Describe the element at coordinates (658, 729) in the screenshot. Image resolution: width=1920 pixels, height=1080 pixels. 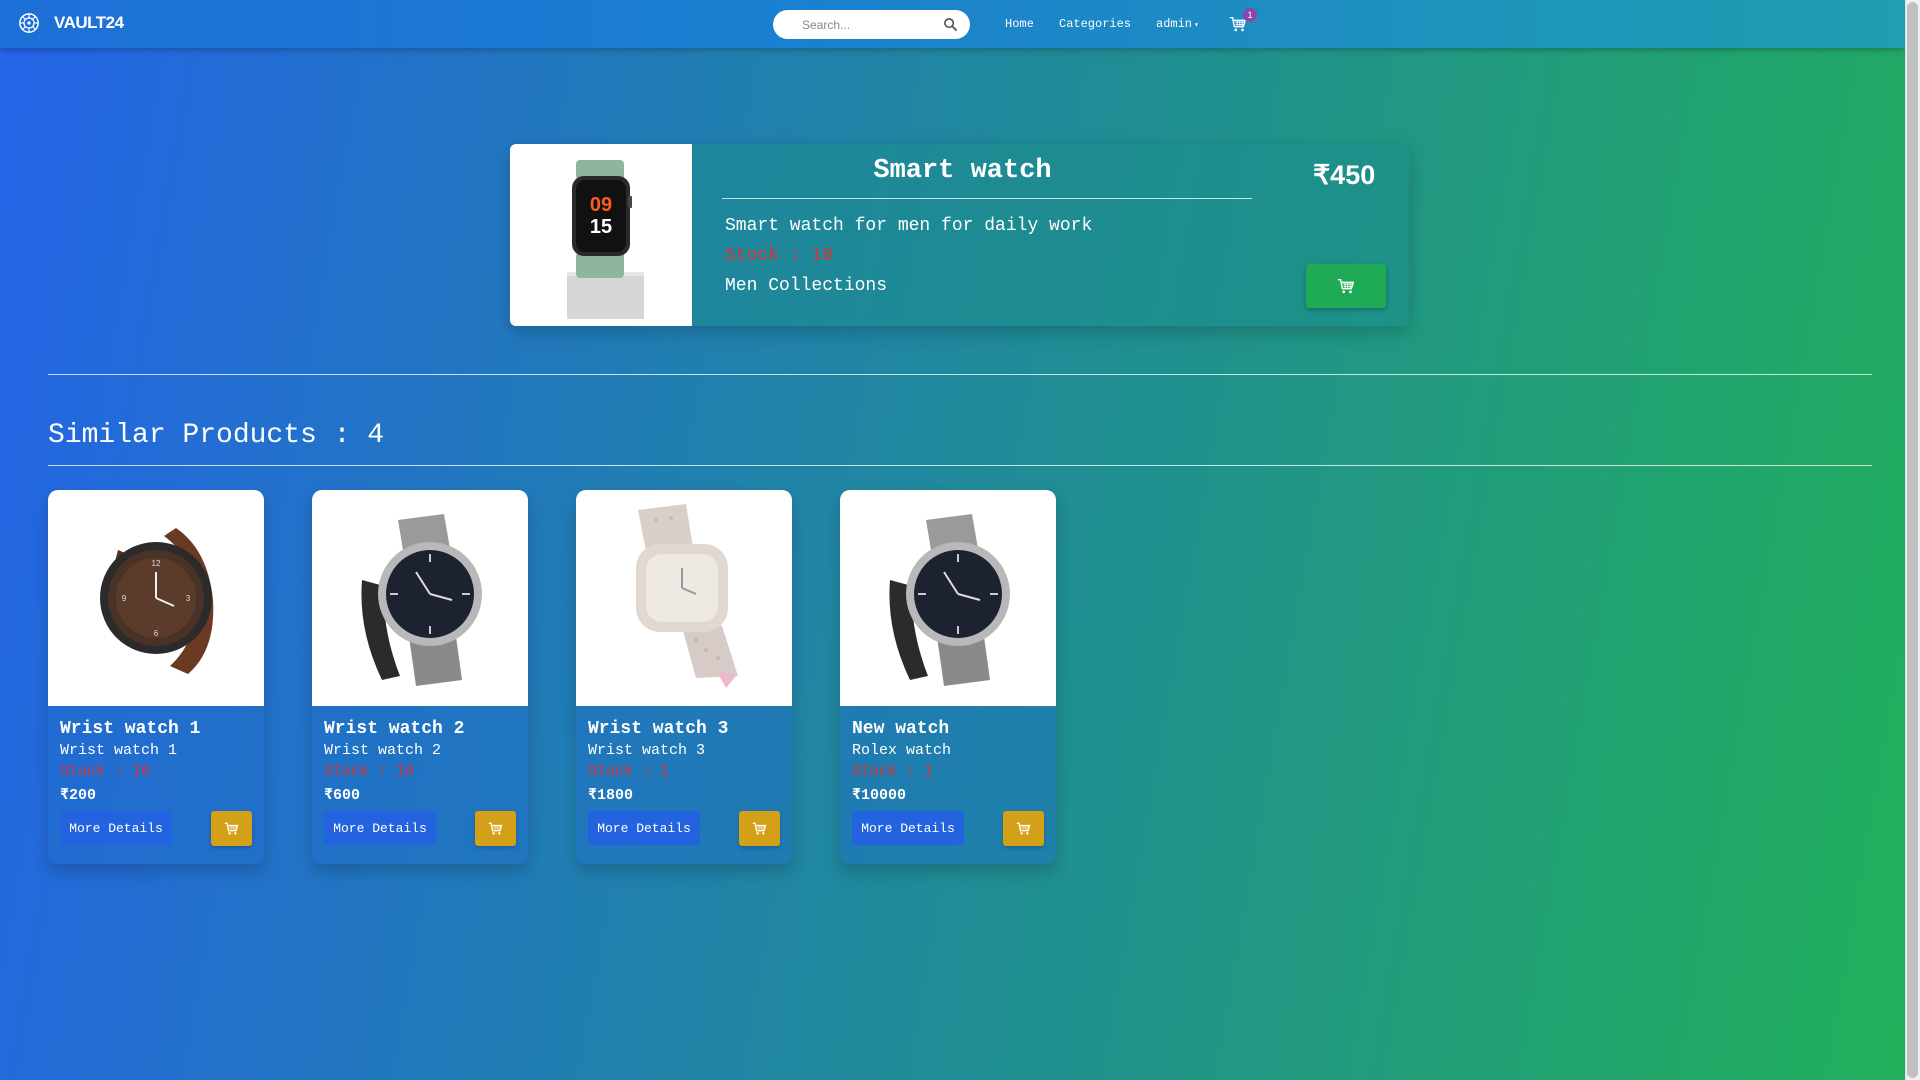
I see `product-card-title: Wrist watch 3` at that location.